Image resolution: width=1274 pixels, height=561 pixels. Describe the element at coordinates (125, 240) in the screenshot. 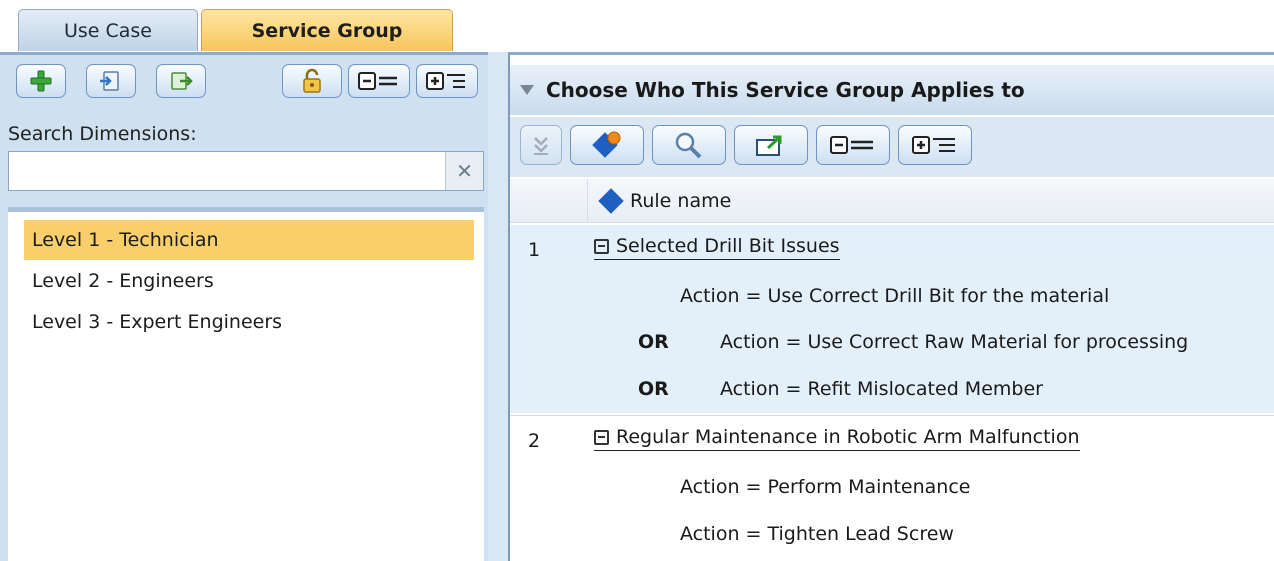

I see `dimension-label: Level 1 - Technician` at that location.